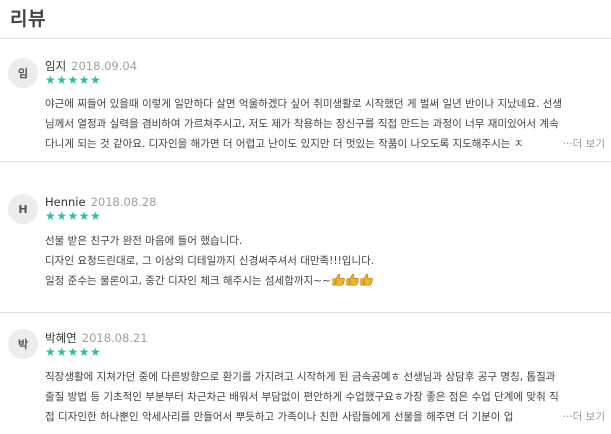  I want to click on review-meta: Hennie 2018.08.28, so click(100, 202).